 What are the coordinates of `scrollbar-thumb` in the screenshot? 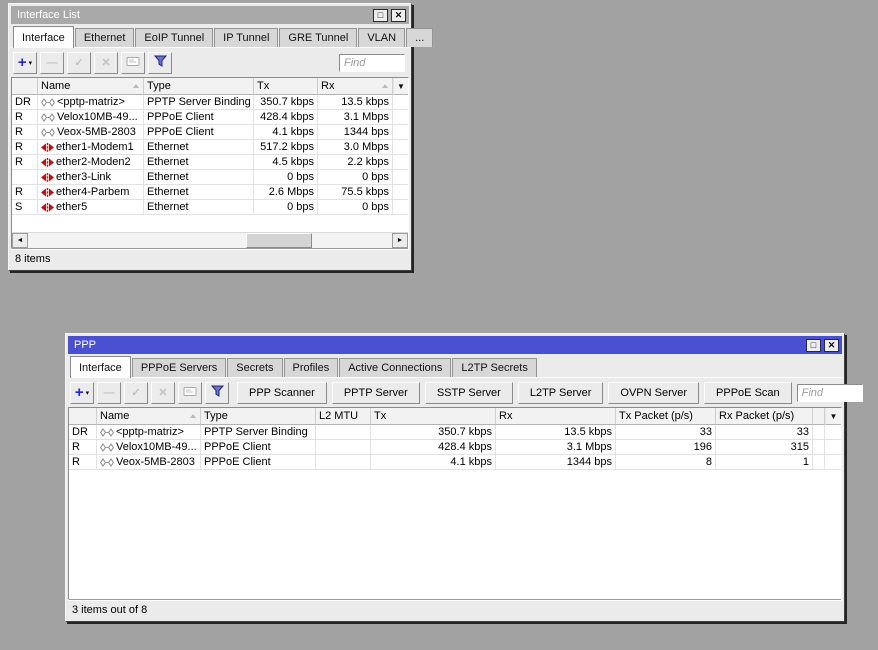 It's located at (279, 240).